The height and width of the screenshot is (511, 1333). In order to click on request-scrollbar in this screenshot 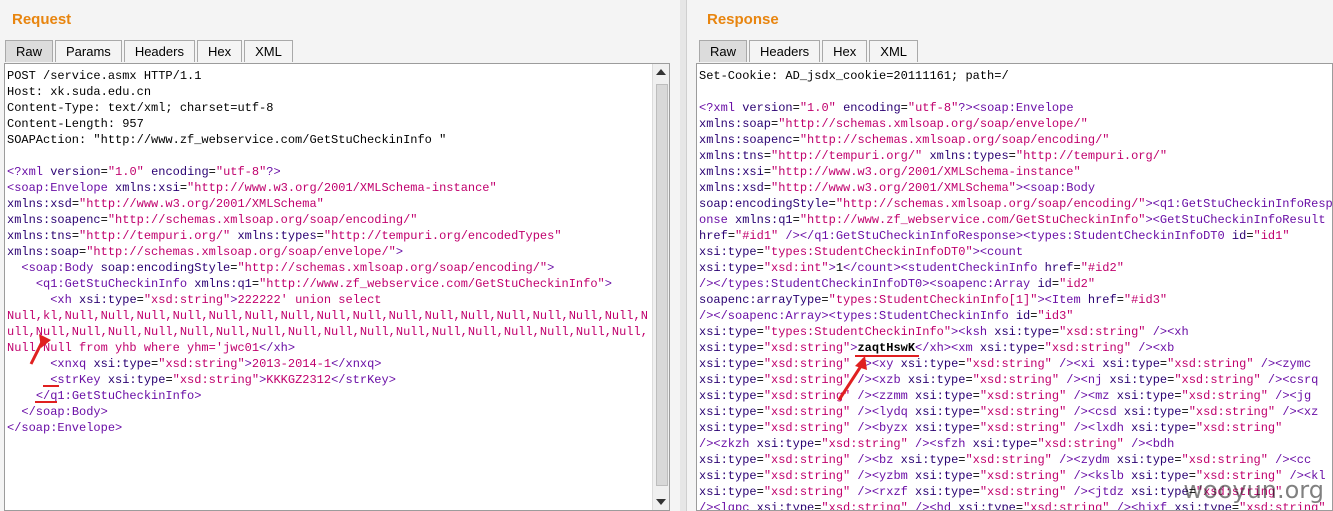, I will do `click(660, 287)`.